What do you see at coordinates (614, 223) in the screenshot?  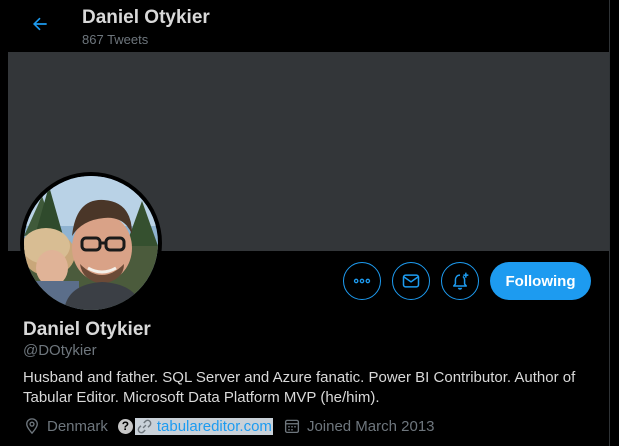 I see `window-right-edge` at bounding box center [614, 223].